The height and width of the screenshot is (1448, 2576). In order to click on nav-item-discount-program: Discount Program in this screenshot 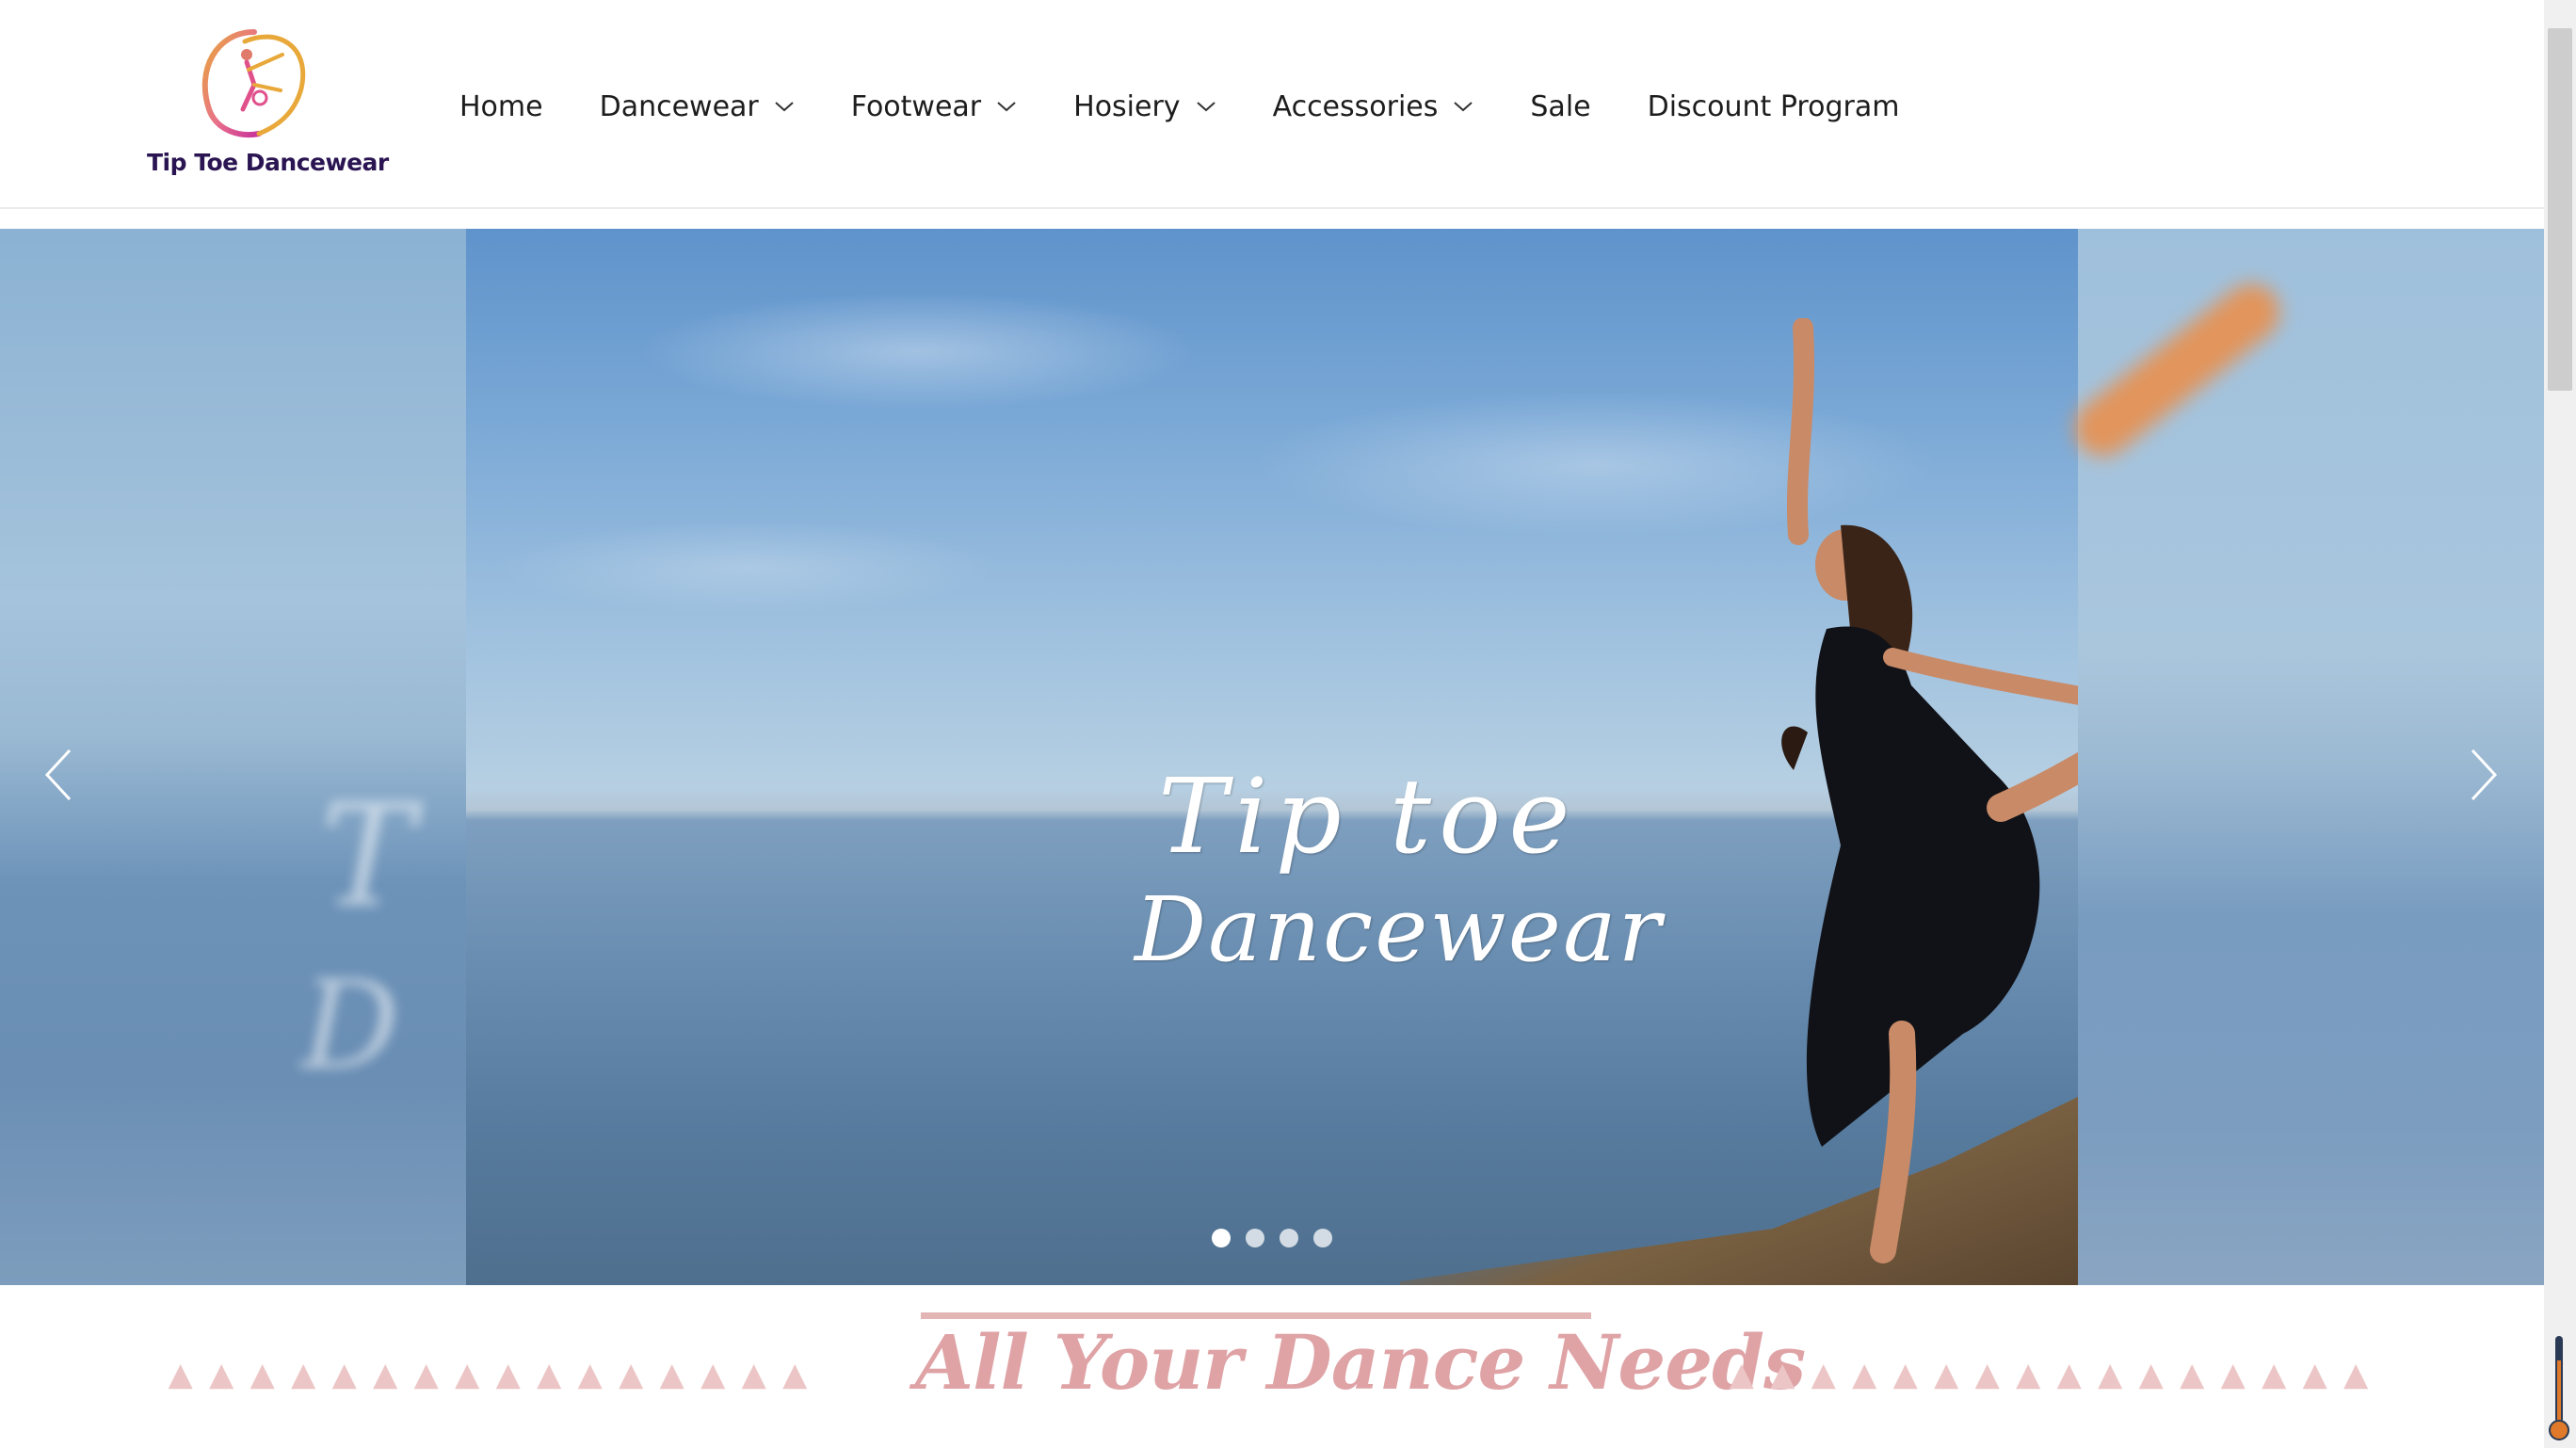, I will do `click(1774, 106)`.